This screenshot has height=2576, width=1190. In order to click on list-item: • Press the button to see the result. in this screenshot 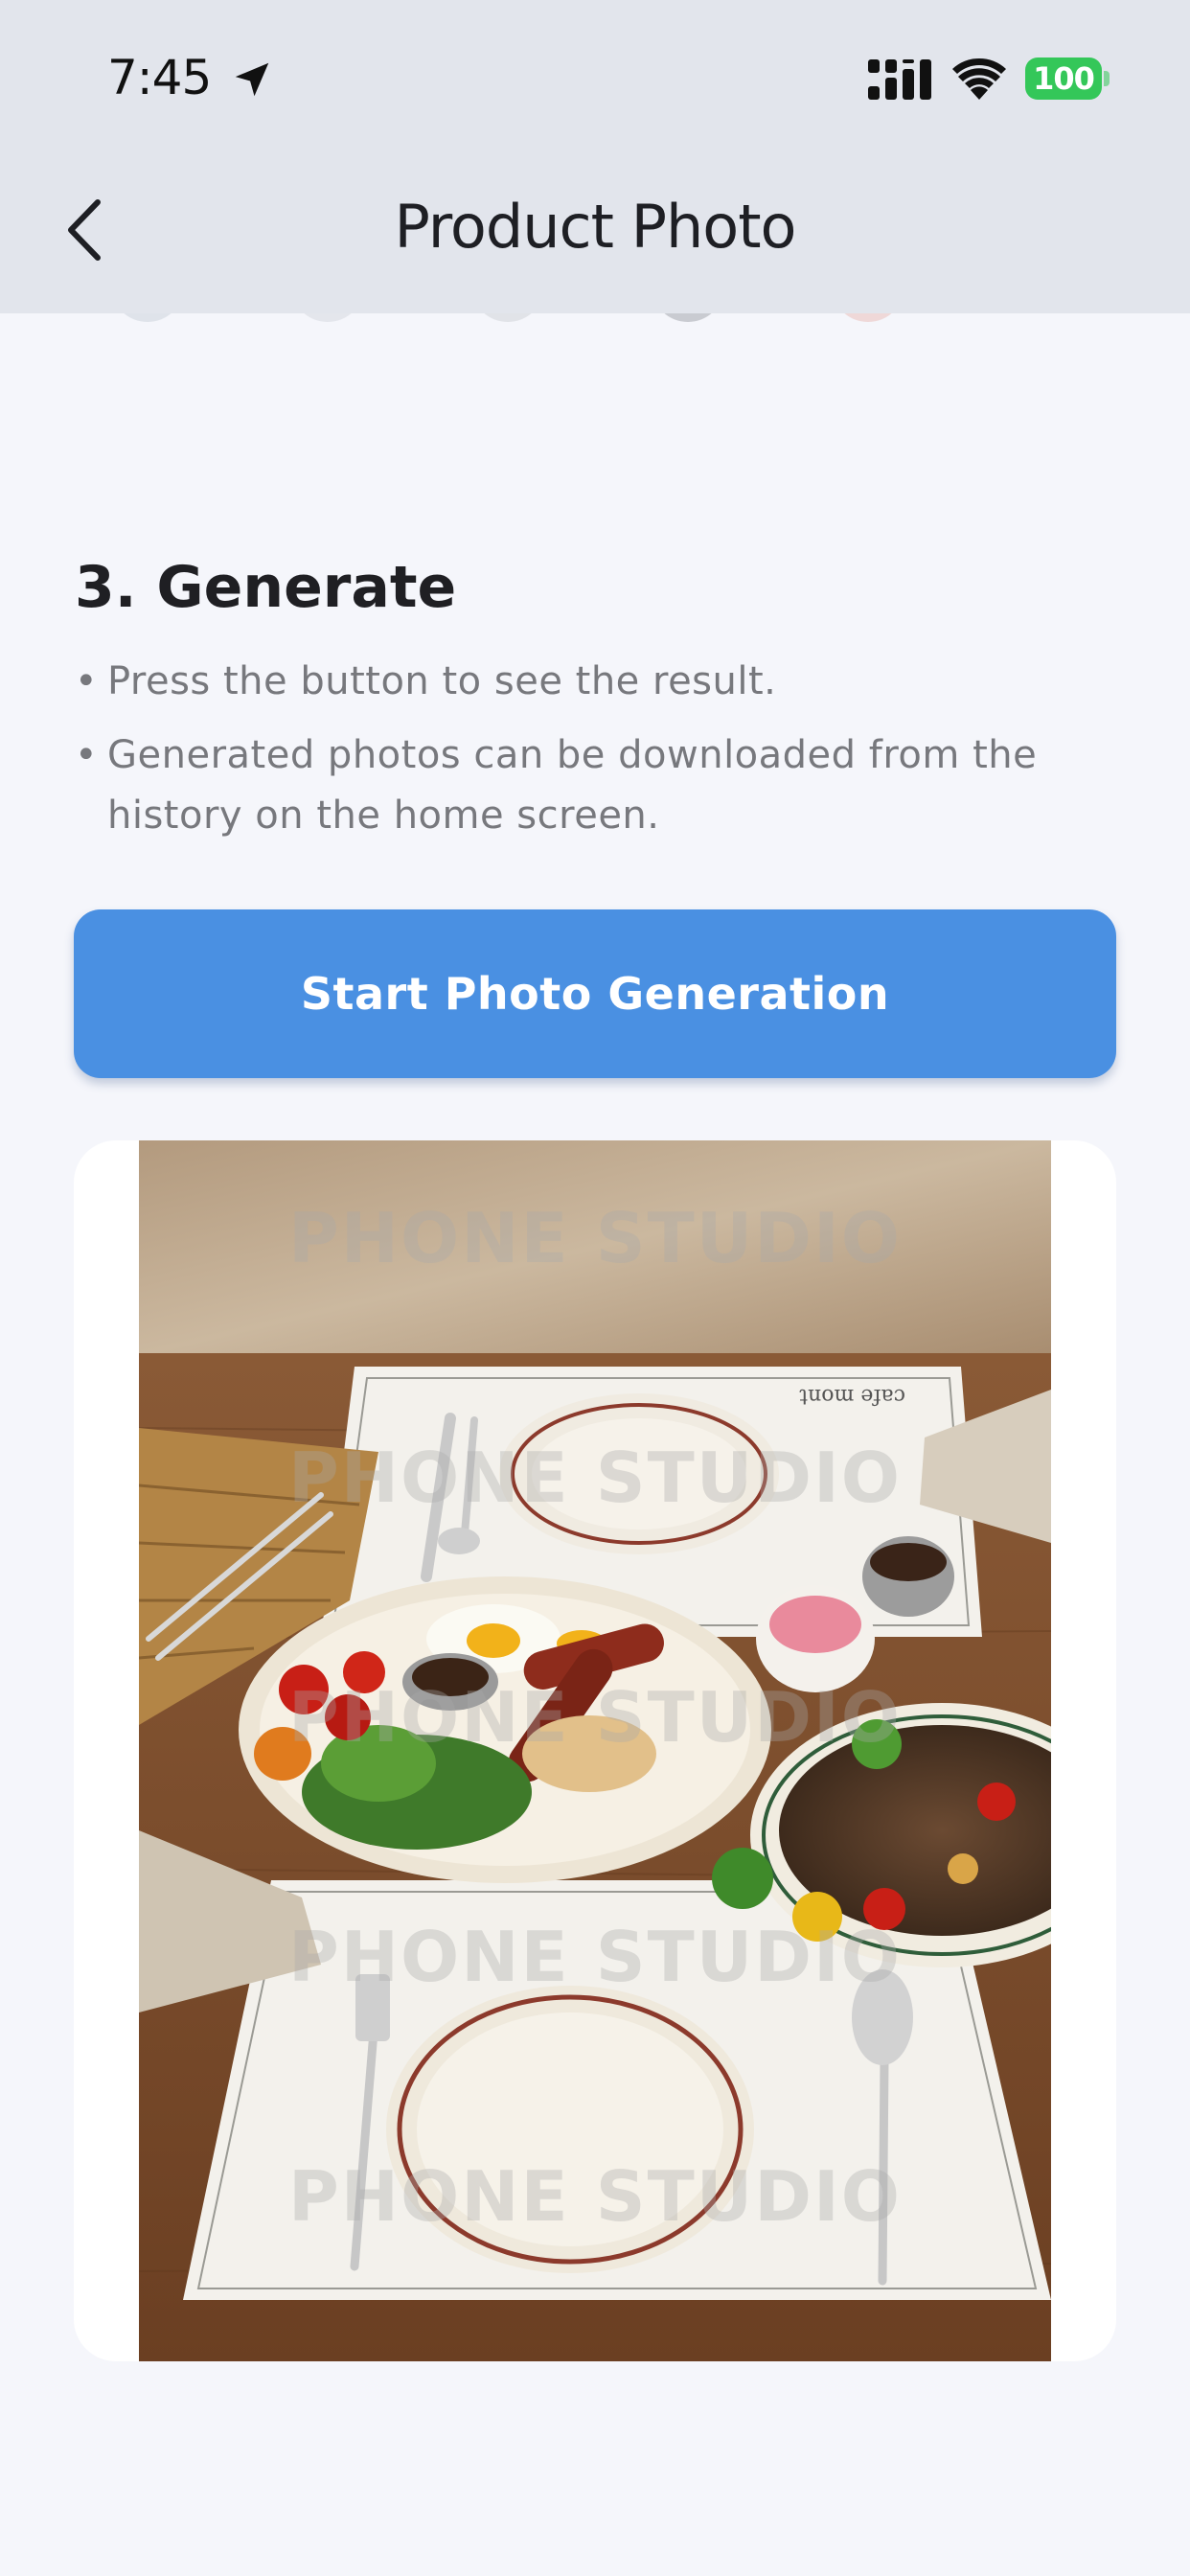, I will do `click(597, 682)`.